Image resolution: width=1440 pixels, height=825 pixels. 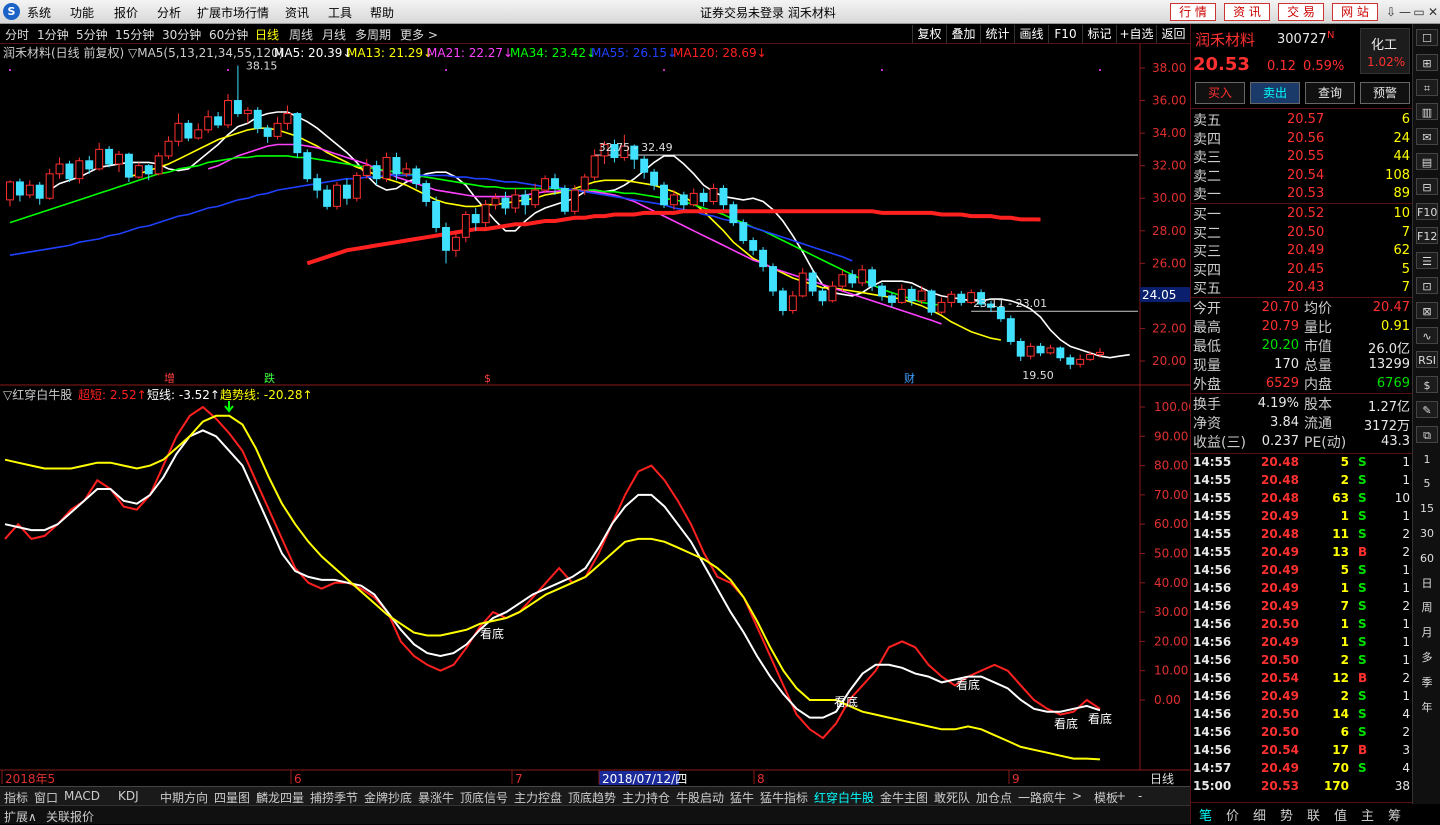 What do you see at coordinates (70, 816) in the screenshot?
I see `status-item: 关联报价` at bounding box center [70, 816].